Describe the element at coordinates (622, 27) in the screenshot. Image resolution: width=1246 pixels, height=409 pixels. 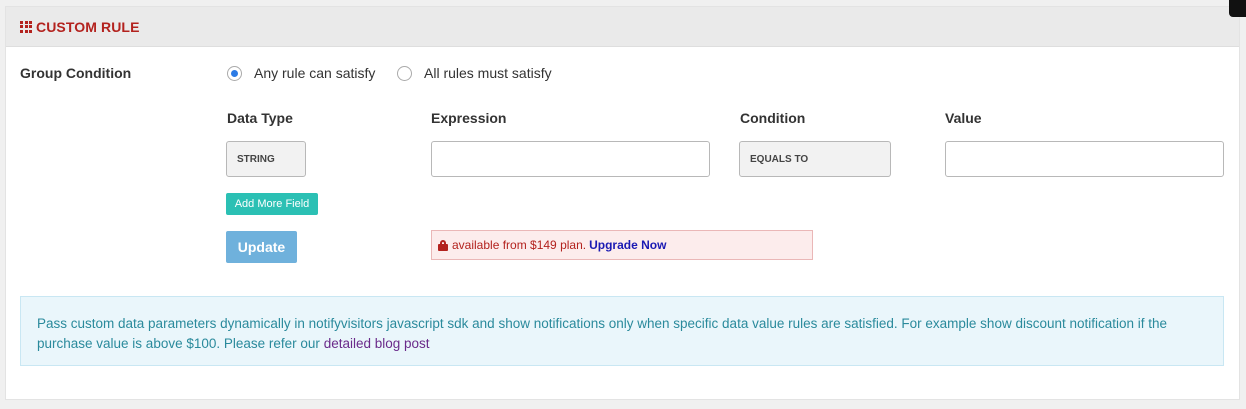
I see `panel-header: CUSTOM RULE` at that location.